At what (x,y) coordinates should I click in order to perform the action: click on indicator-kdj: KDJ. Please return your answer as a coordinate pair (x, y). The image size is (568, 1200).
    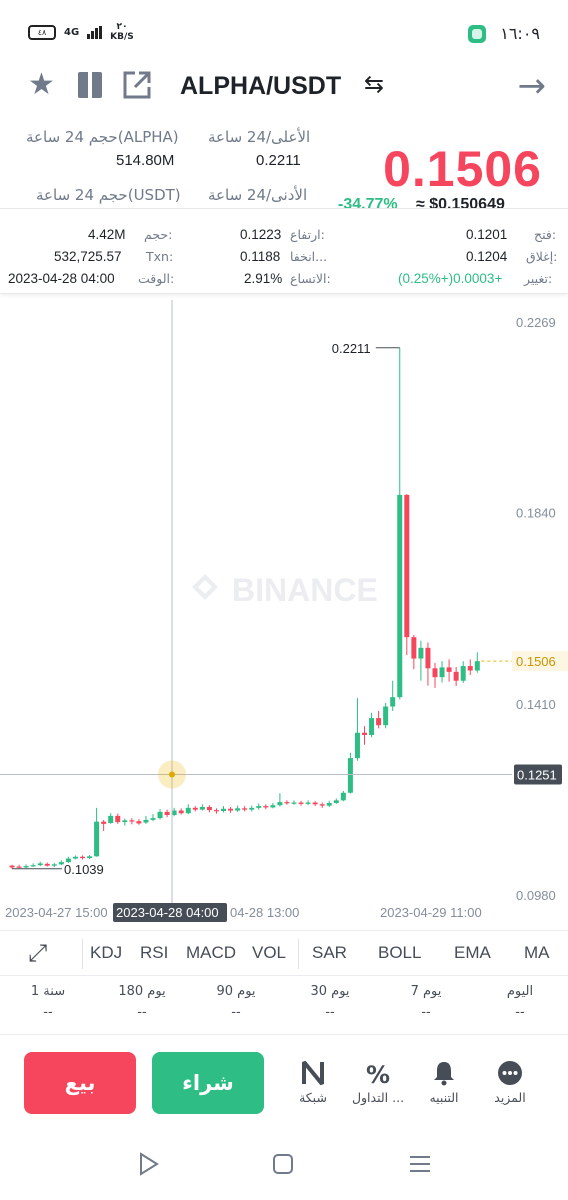
    Looking at the image, I should click on (106, 953).